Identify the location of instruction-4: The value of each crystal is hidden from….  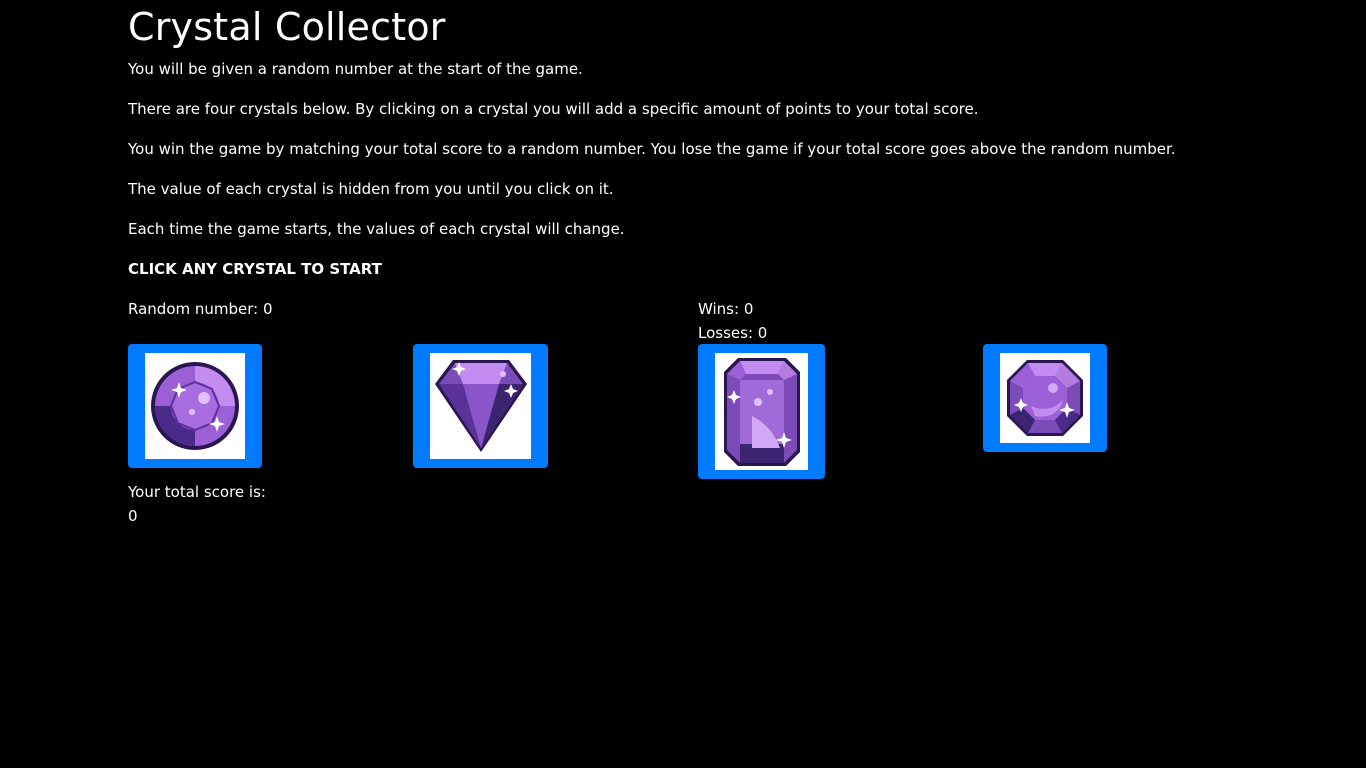
(371, 189).